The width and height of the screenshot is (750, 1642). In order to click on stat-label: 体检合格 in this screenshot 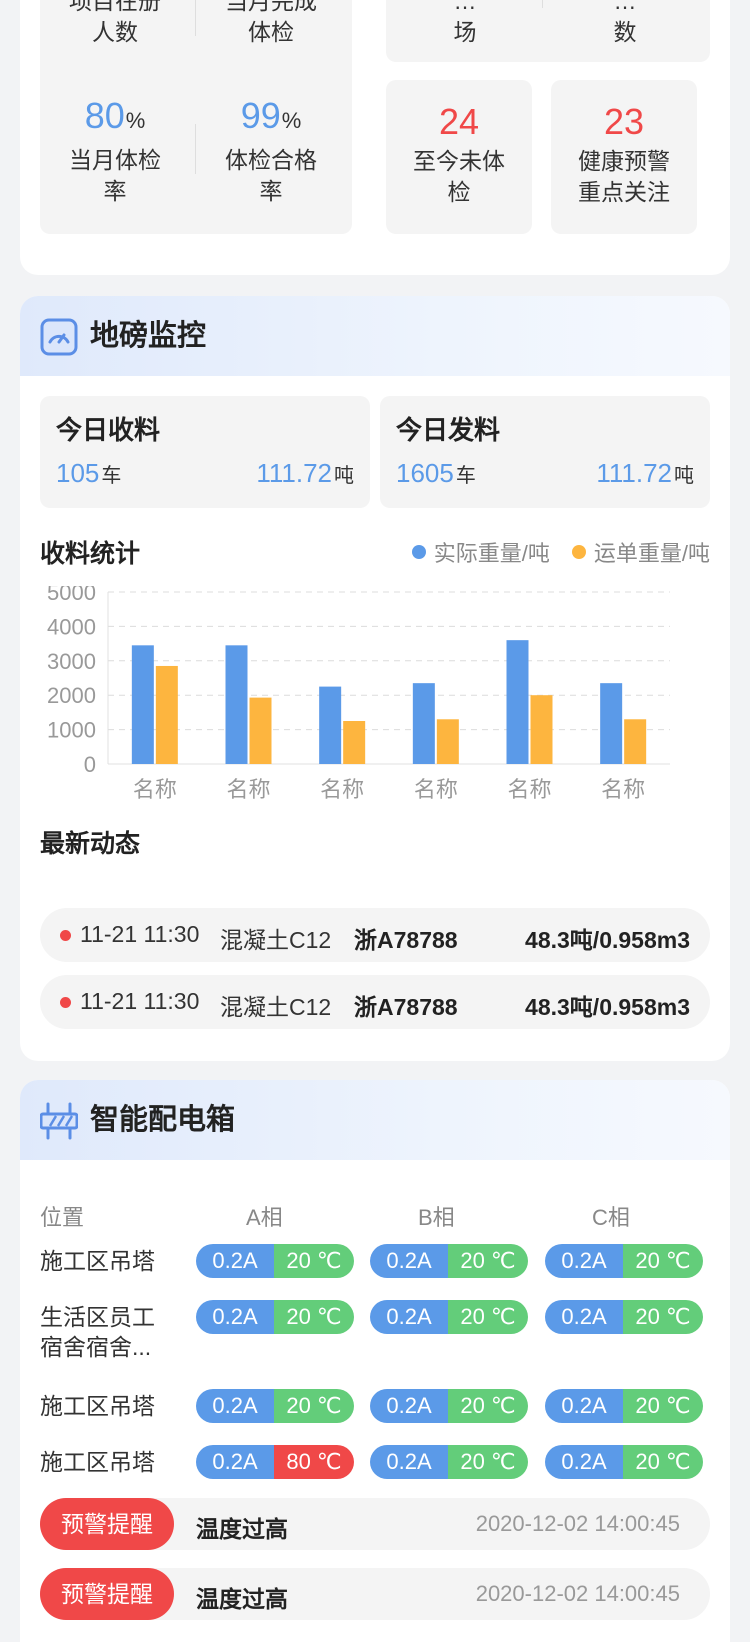, I will do `click(271, 160)`.